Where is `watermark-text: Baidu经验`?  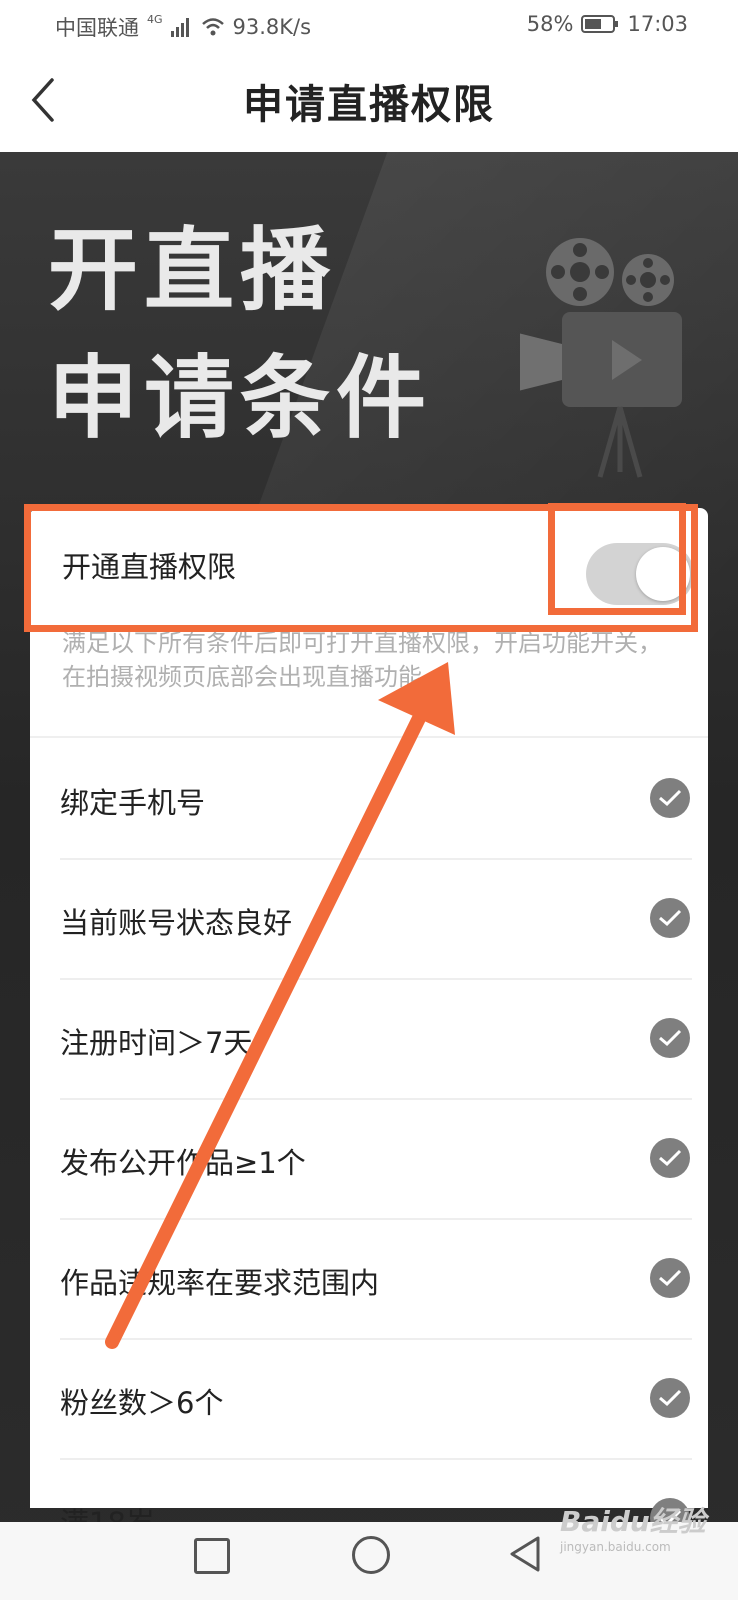 watermark-text: Baidu经验 is located at coordinates (633, 1521).